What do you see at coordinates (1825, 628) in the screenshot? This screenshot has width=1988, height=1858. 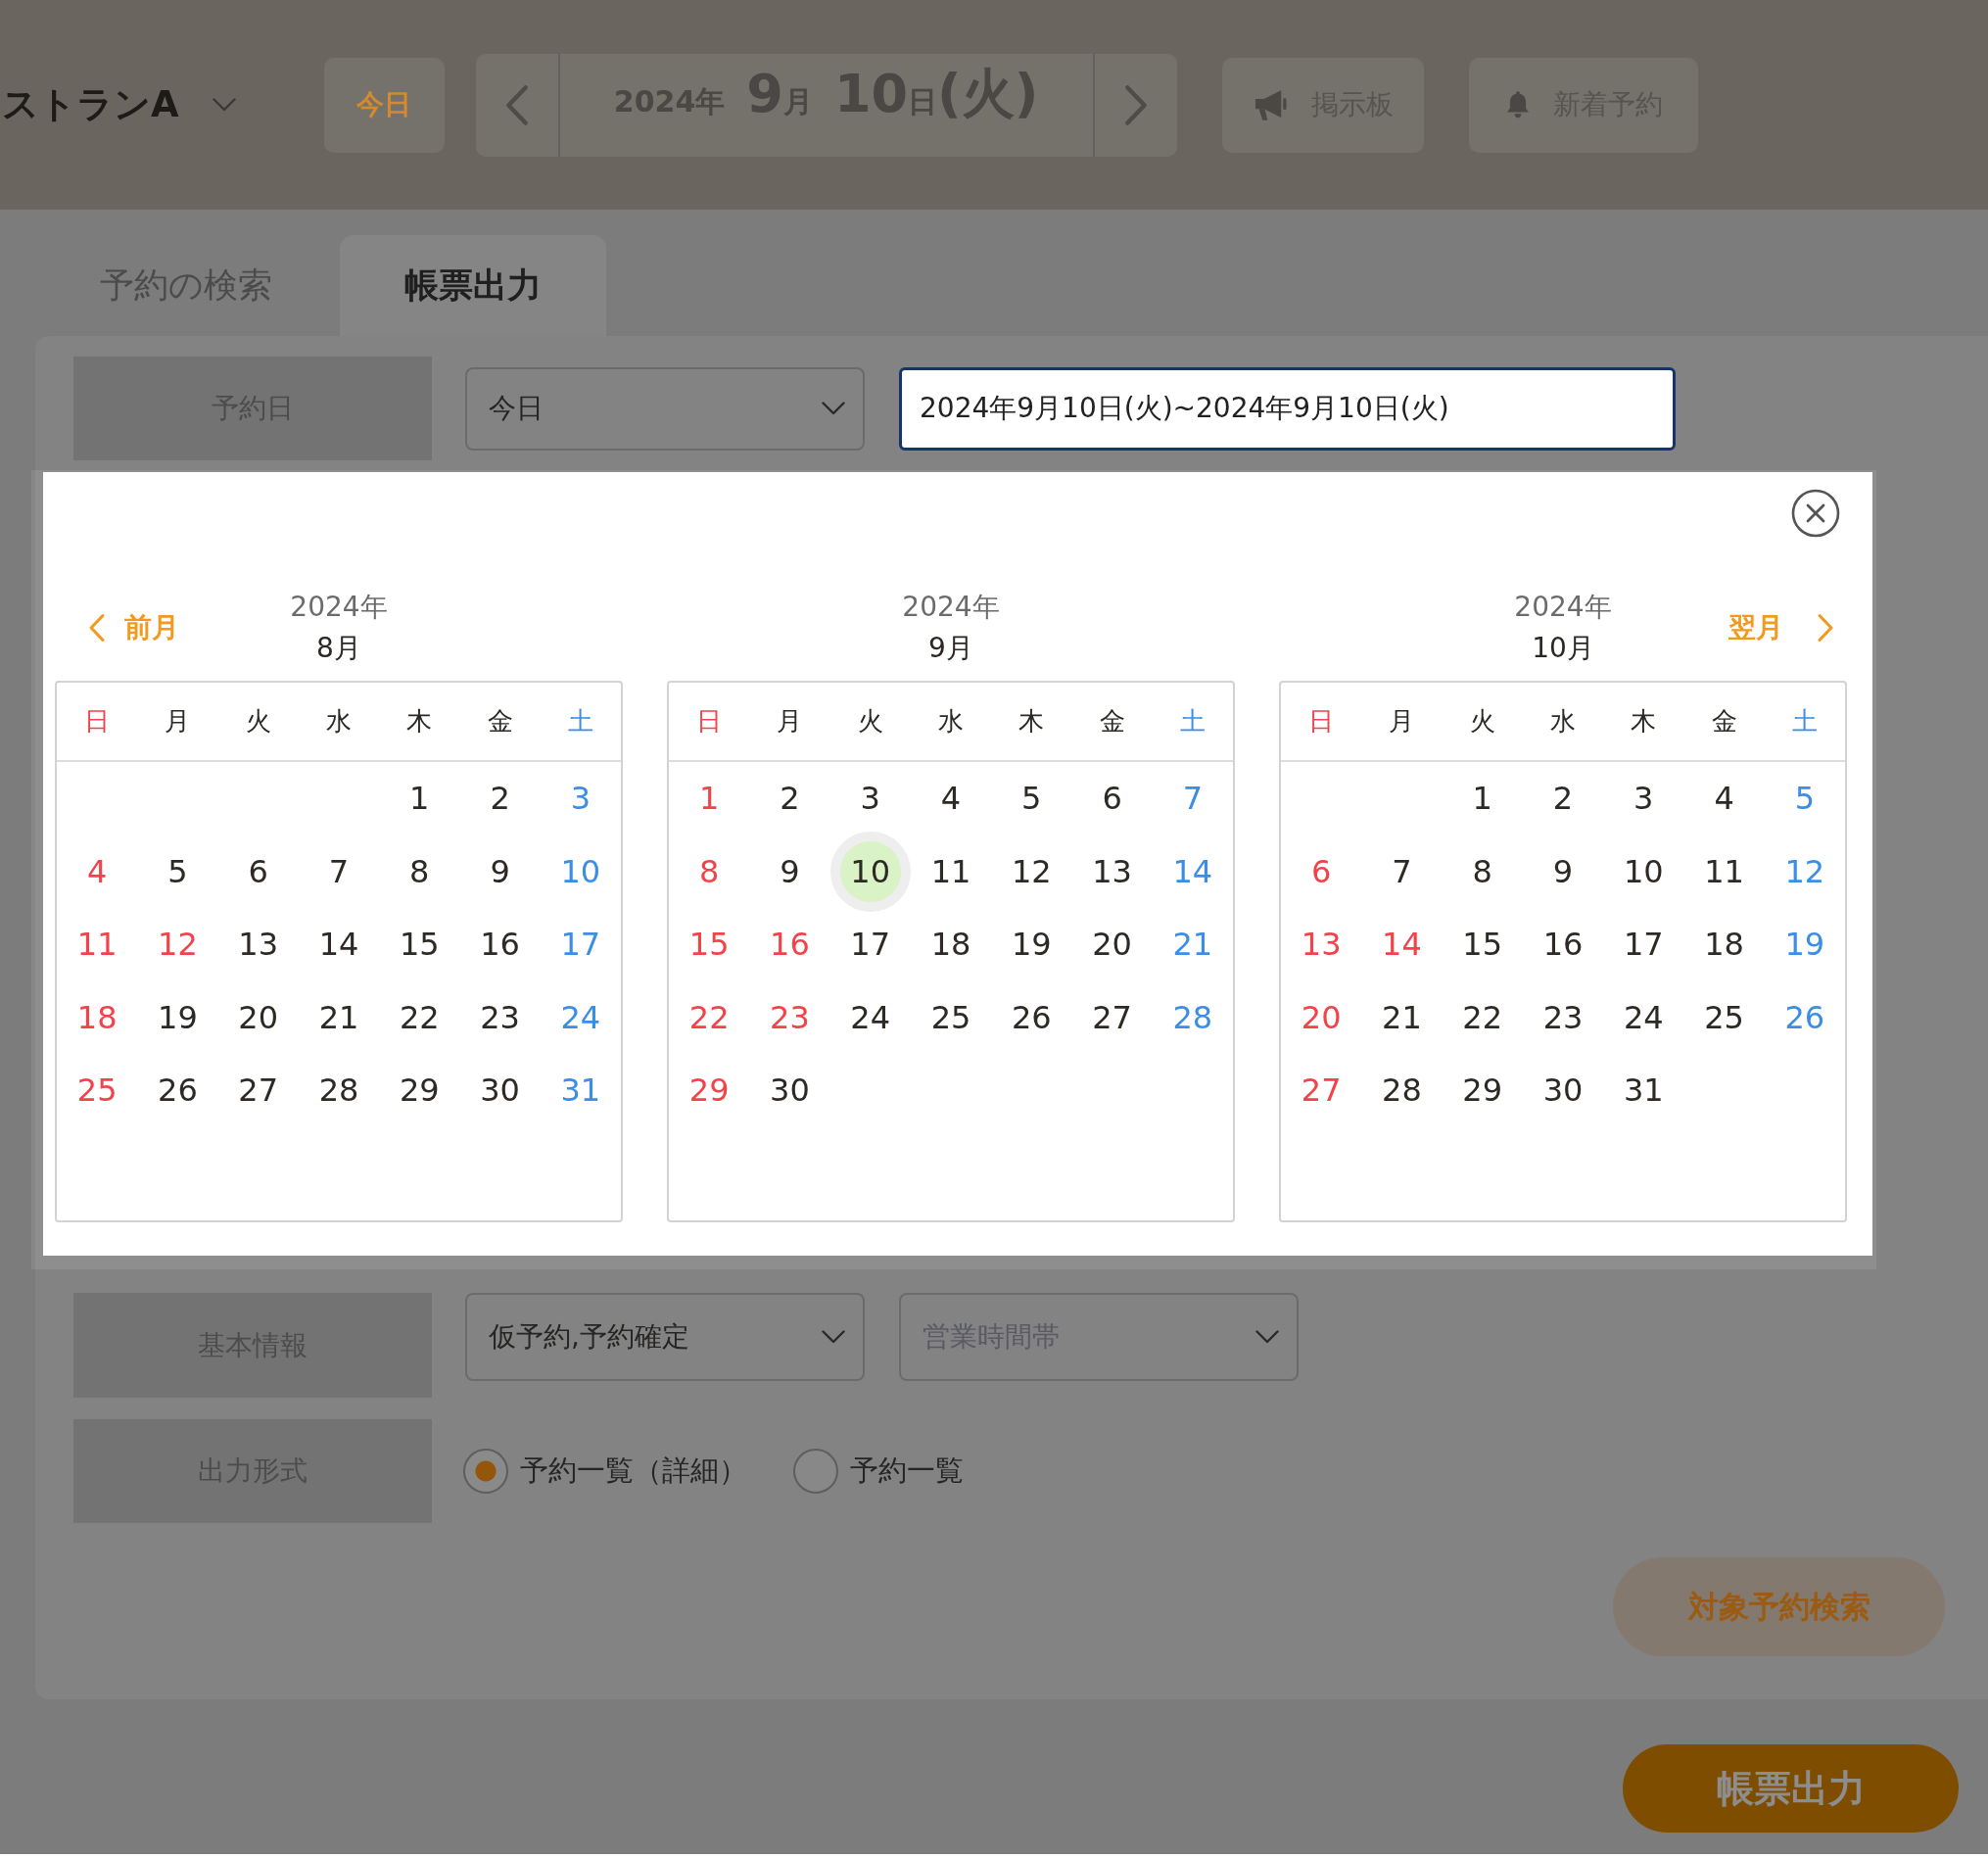 I see `chevron-right-icon` at bounding box center [1825, 628].